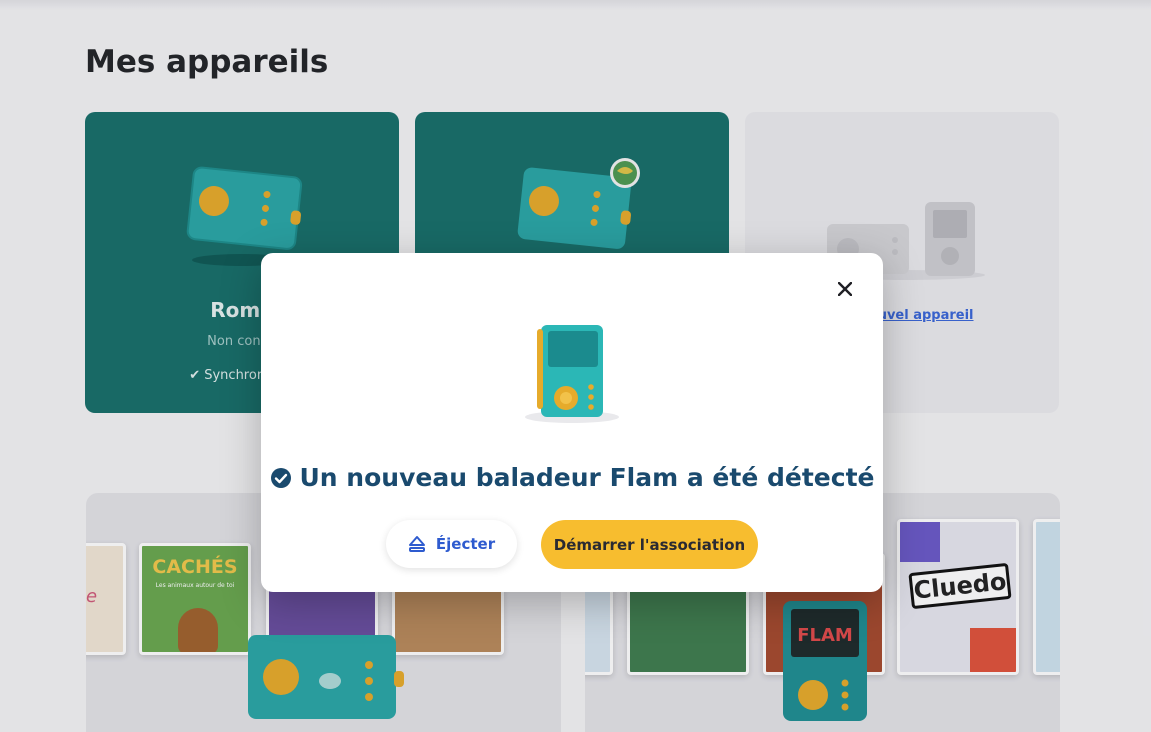 This screenshot has height=732, width=1151. What do you see at coordinates (416, 544) in the screenshot?
I see `eject-icon` at bounding box center [416, 544].